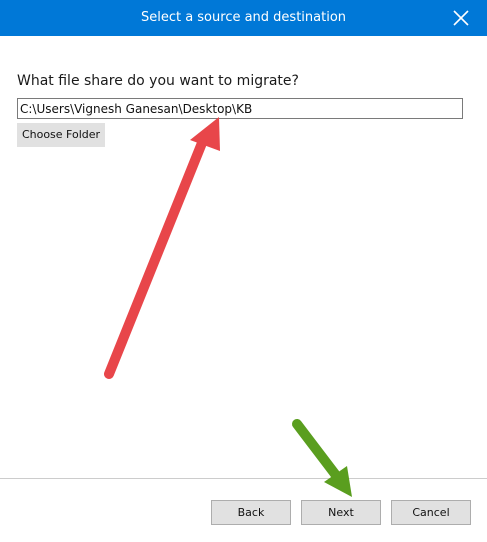 This screenshot has width=487, height=542. What do you see at coordinates (240, 108) in the screenshot?
I see `file-share-path-input` at bounding box center [240, 108].